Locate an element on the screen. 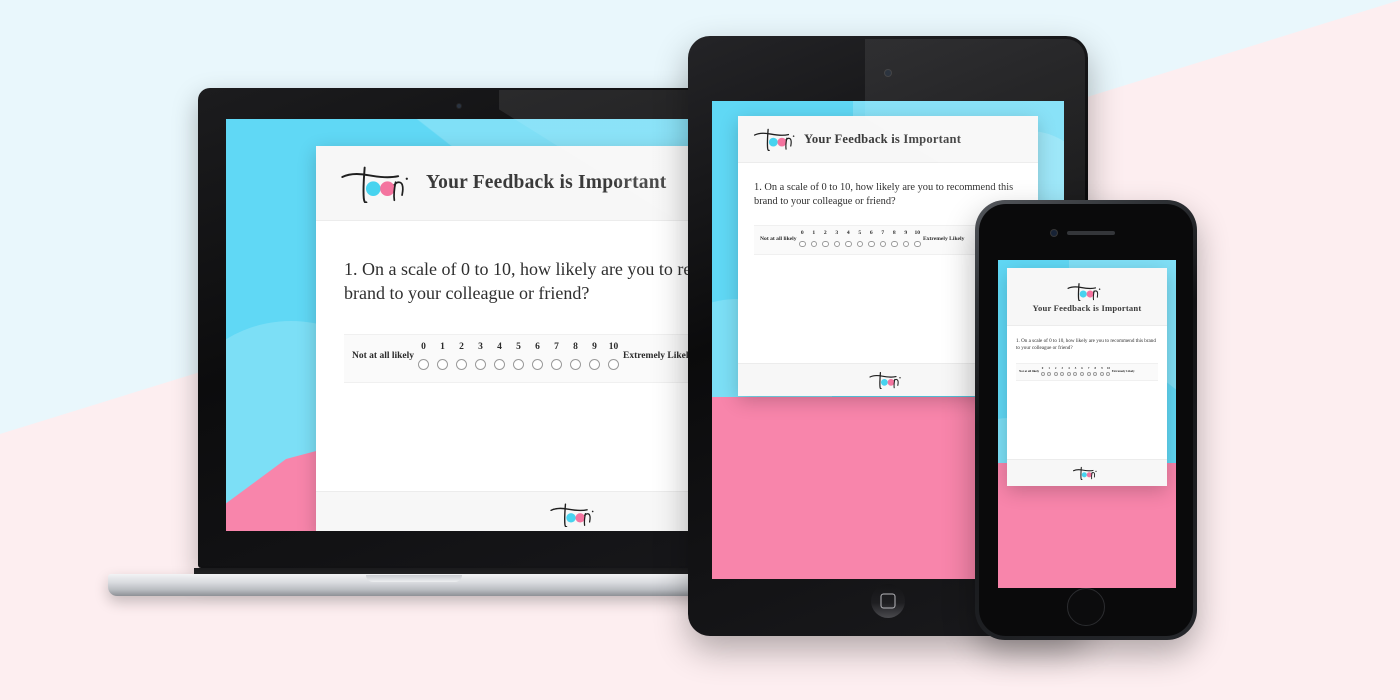 Image resolution: width=1400 pixels, height=700 pixels. scale-option-number: 0 is located at coordinates (802, 233).